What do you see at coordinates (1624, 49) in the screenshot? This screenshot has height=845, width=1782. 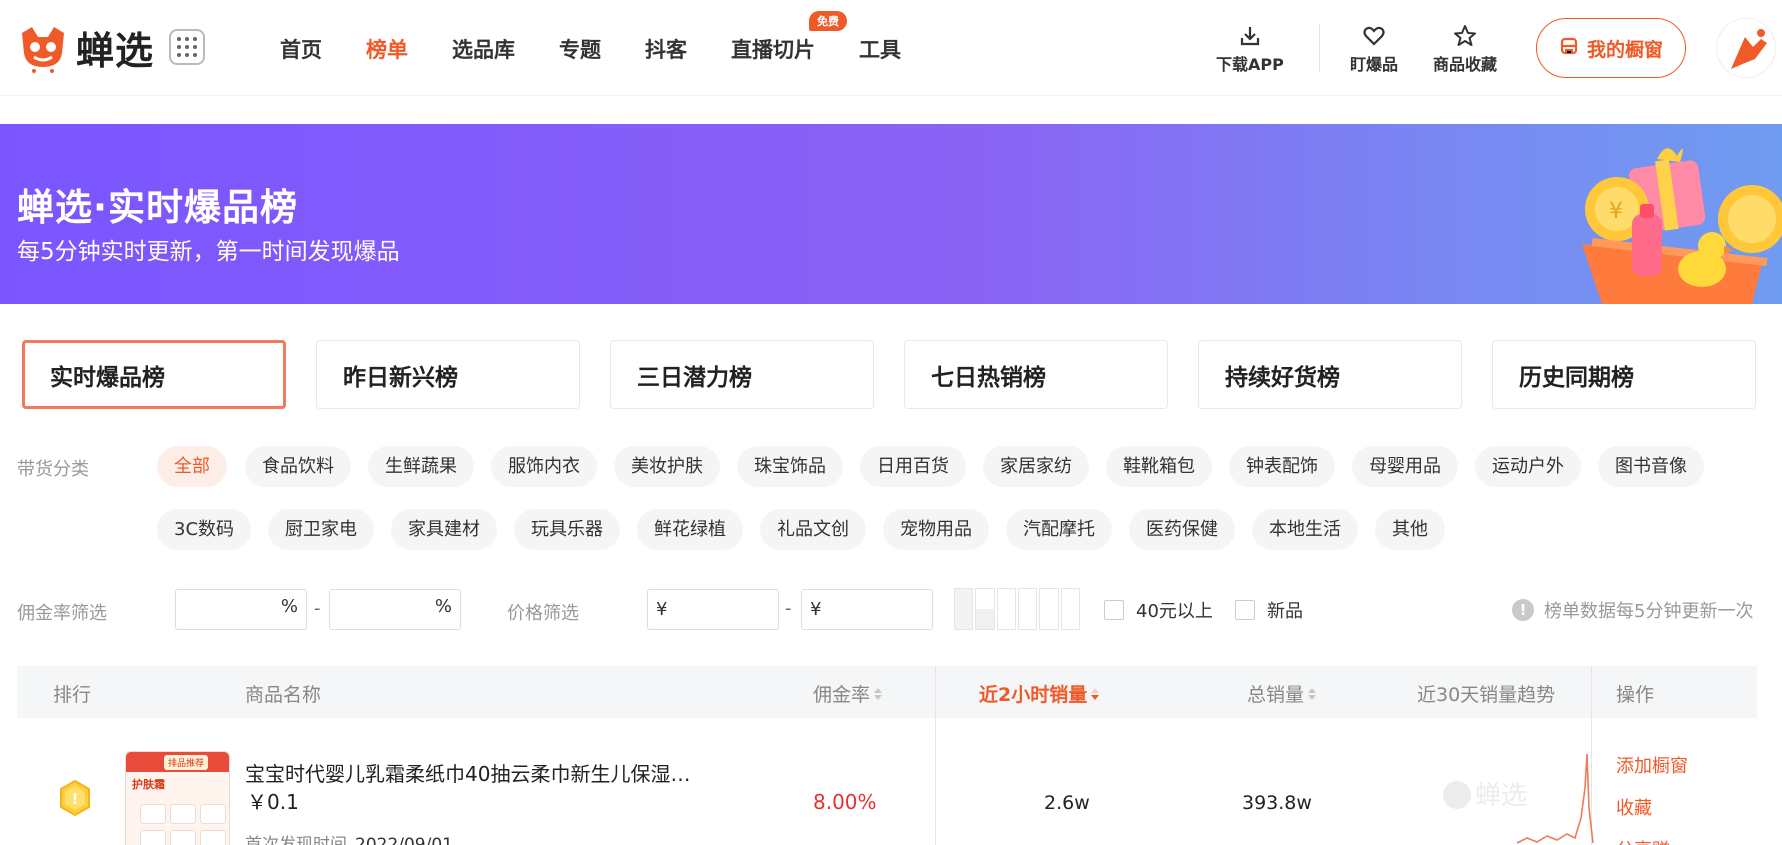 I see `my-window-label: 我的橱窗` at bounding box center [1624, 49].